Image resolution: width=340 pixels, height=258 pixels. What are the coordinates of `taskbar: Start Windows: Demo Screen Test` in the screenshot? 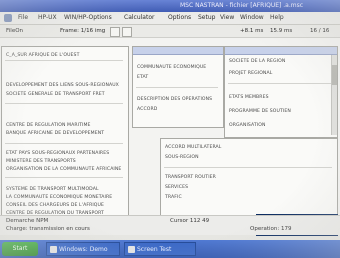 It's located at (170, 249).